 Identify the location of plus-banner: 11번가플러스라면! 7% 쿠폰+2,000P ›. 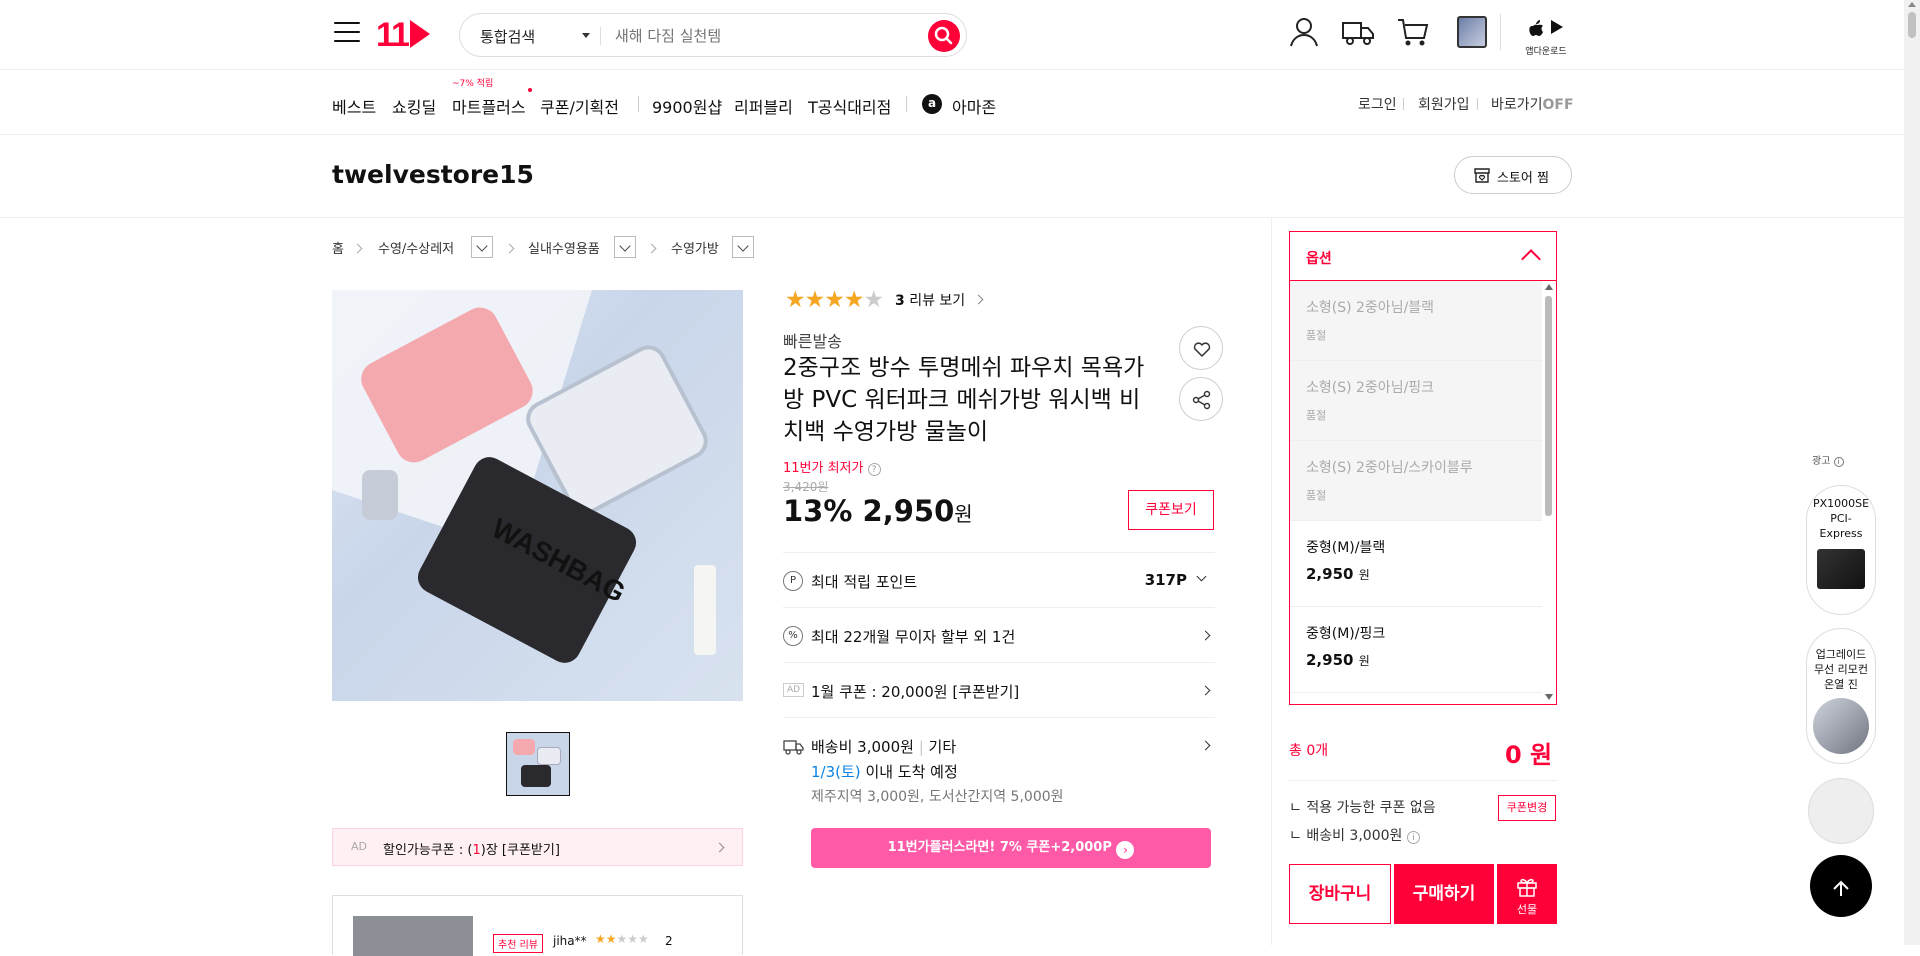
(1011, 848).